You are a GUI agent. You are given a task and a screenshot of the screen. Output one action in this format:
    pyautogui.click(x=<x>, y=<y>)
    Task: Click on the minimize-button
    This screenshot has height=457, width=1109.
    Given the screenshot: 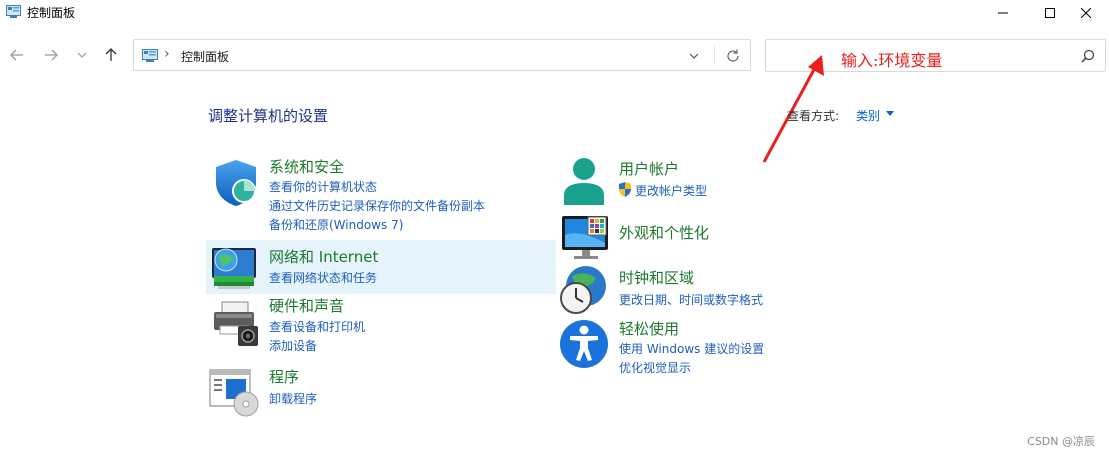 What is the action you would take?
    pyautogui.click(x=1003, y=13)
    